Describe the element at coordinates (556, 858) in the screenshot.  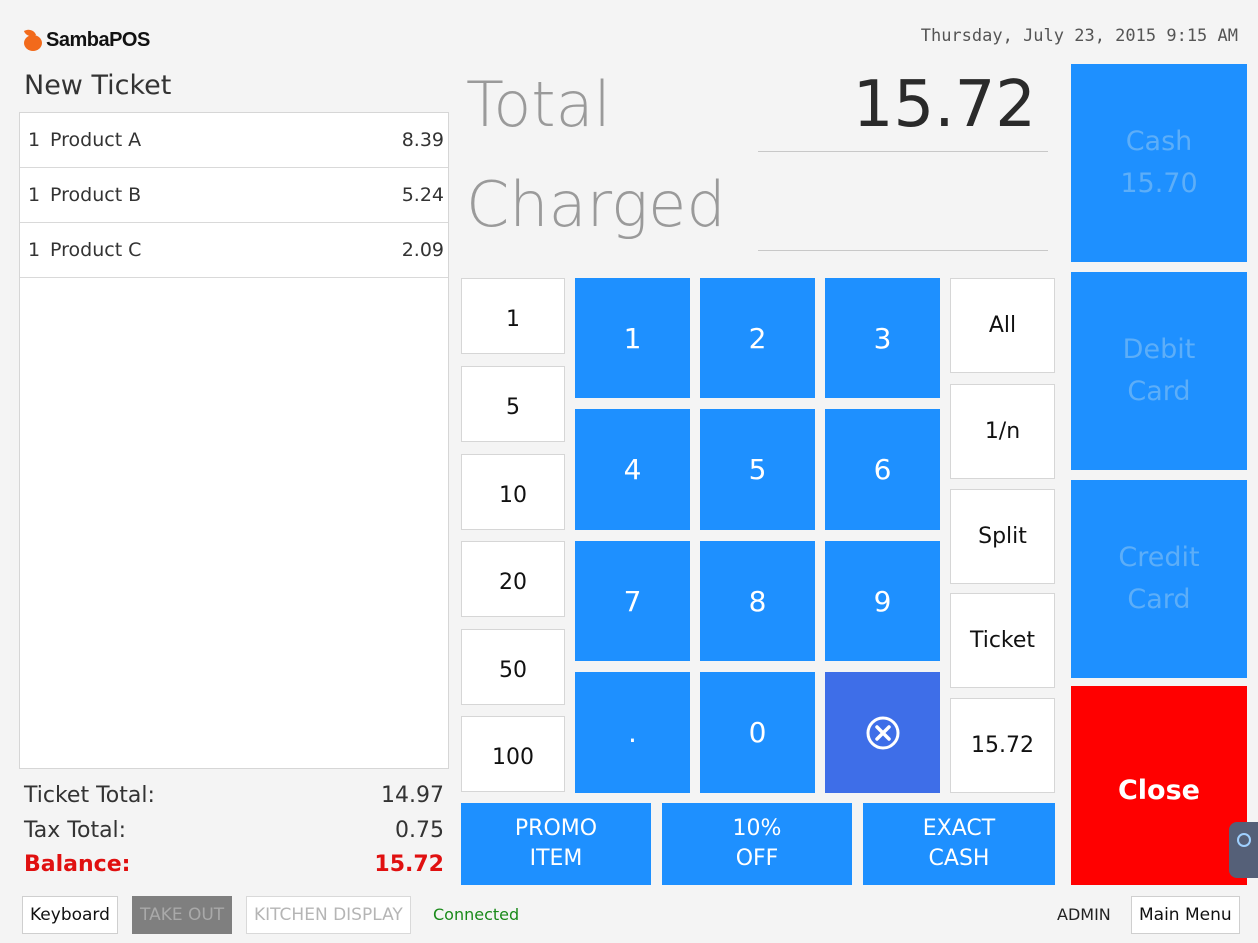
I see `promo-label-line2: ITEM` at that location.